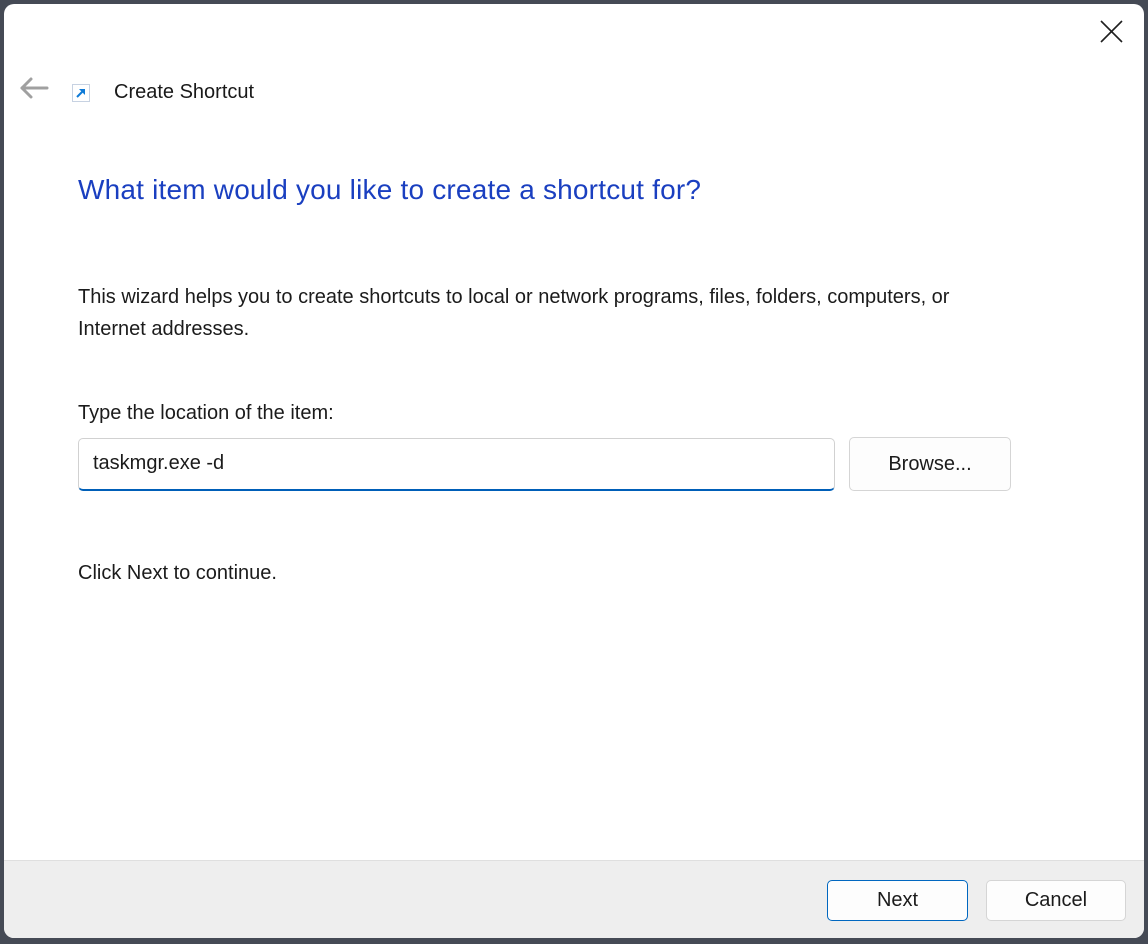  Describe the element at coordinates (206, 413) in the screenshot. I see `location-label: Type the location of the item:` at that location.